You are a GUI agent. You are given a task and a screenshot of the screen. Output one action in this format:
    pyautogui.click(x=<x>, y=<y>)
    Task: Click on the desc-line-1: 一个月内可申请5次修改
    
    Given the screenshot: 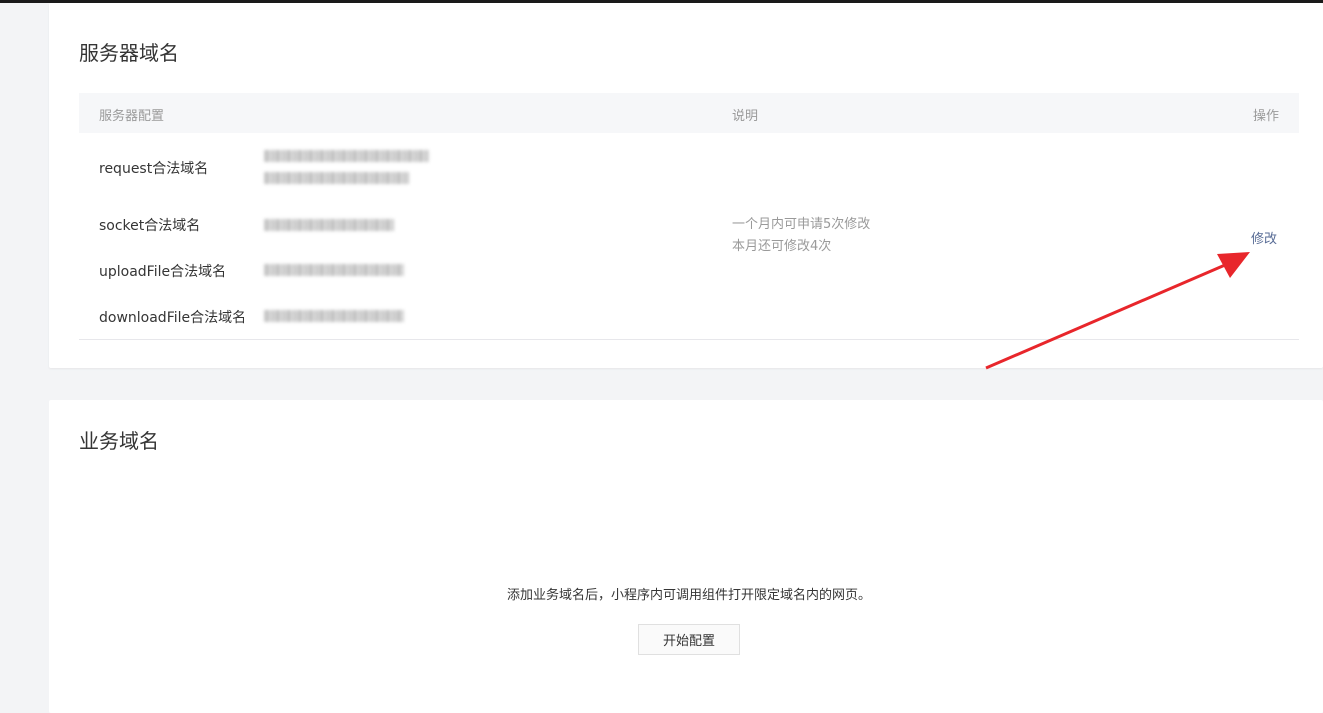 What is the action you would take?
    pyautogui.click(x=801, y=224)
    